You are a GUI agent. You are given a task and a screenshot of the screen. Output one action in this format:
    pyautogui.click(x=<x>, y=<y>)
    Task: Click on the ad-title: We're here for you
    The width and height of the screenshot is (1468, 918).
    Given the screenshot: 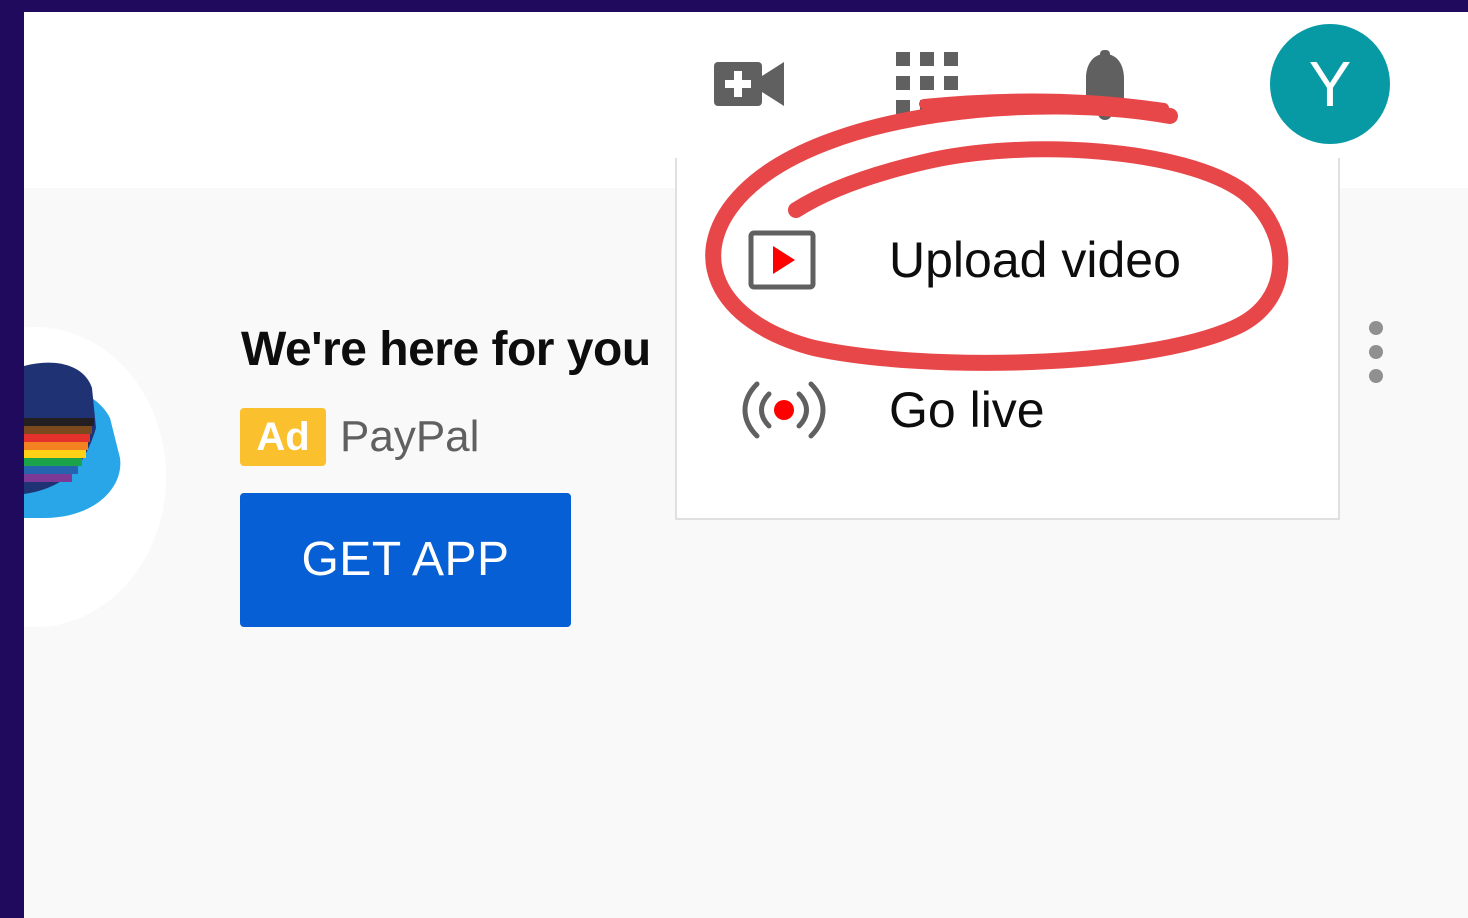 What is the action you would take?
    pyautogui.click(x=446, y=349)
    